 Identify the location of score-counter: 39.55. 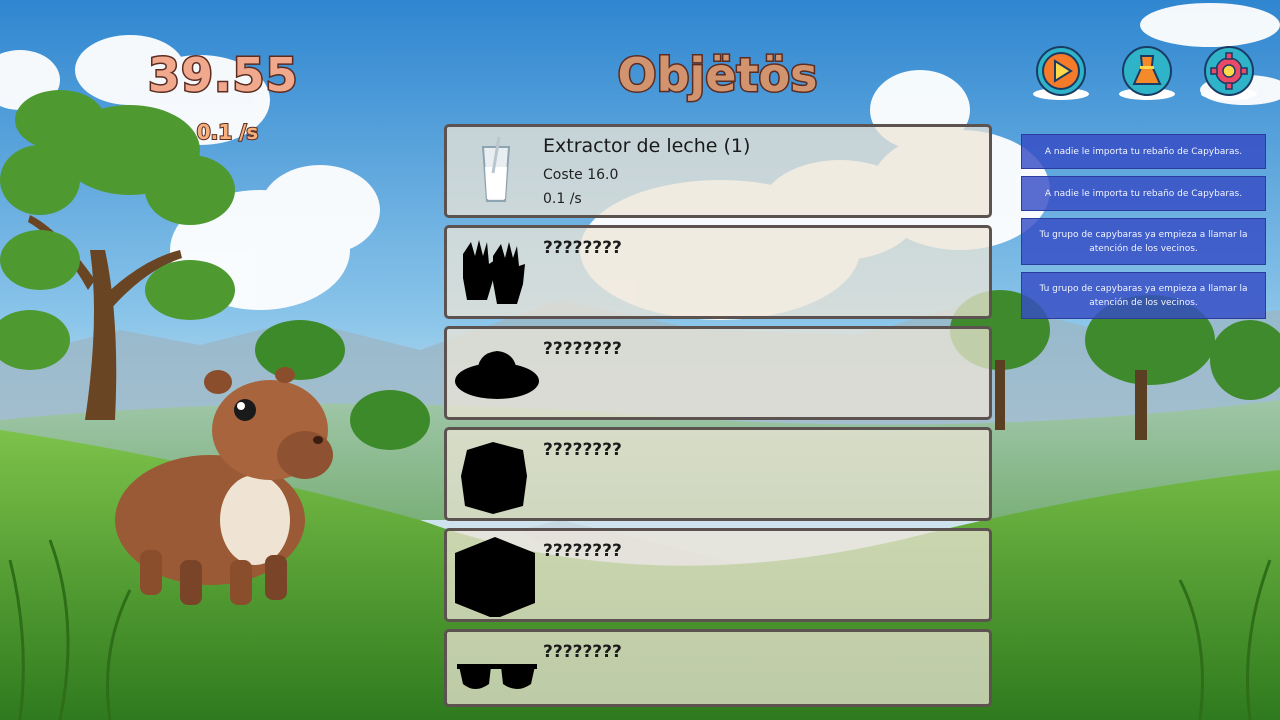
(223, 75).